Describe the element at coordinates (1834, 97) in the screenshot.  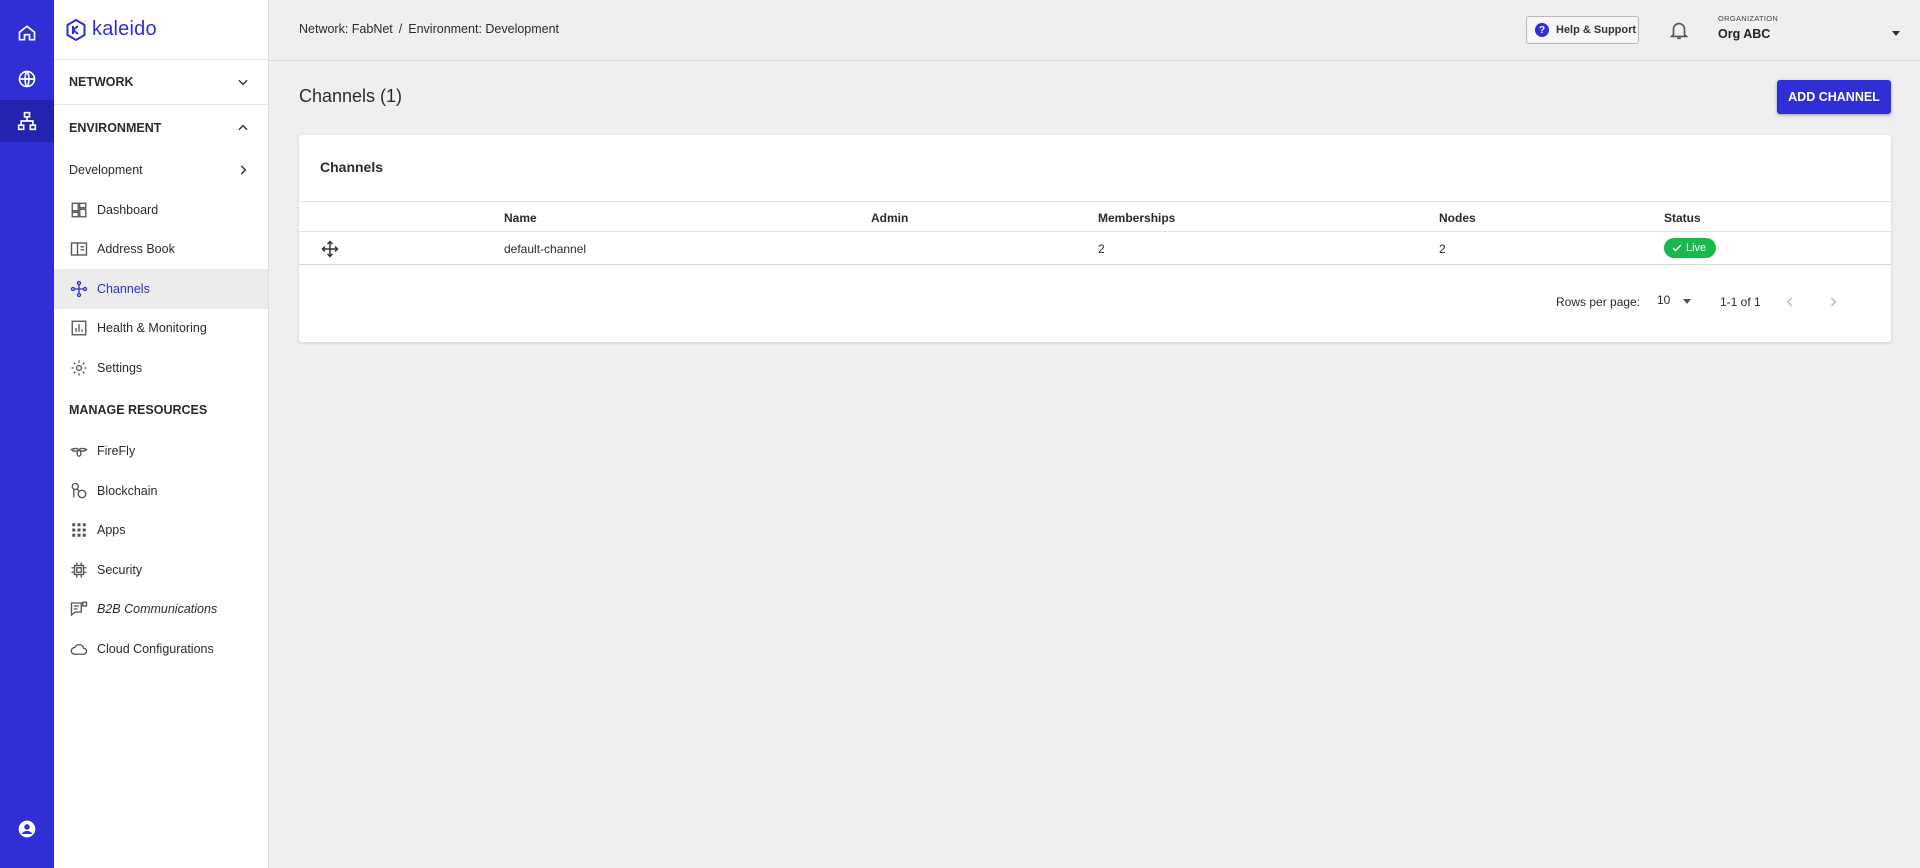
I see `add-channel-button: ADD CHANNEL` at that location.